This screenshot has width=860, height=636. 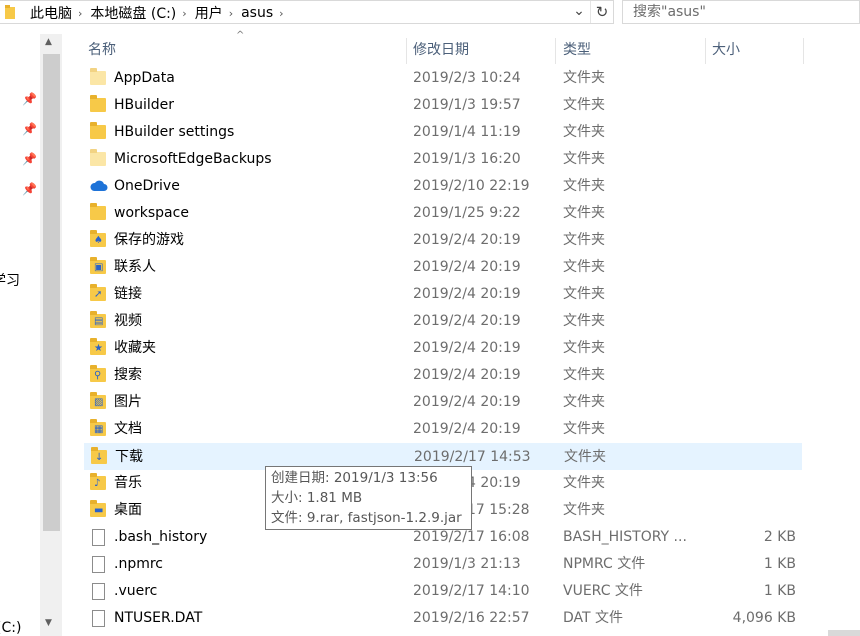 I want to click on file-row: HBuilder 2019/1/3 19:57 文件夹, so click(x=443, y=105).